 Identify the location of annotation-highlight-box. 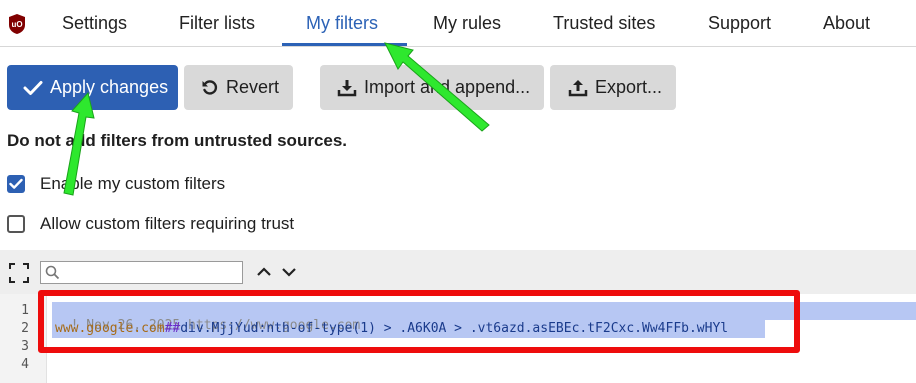
(419, 321).